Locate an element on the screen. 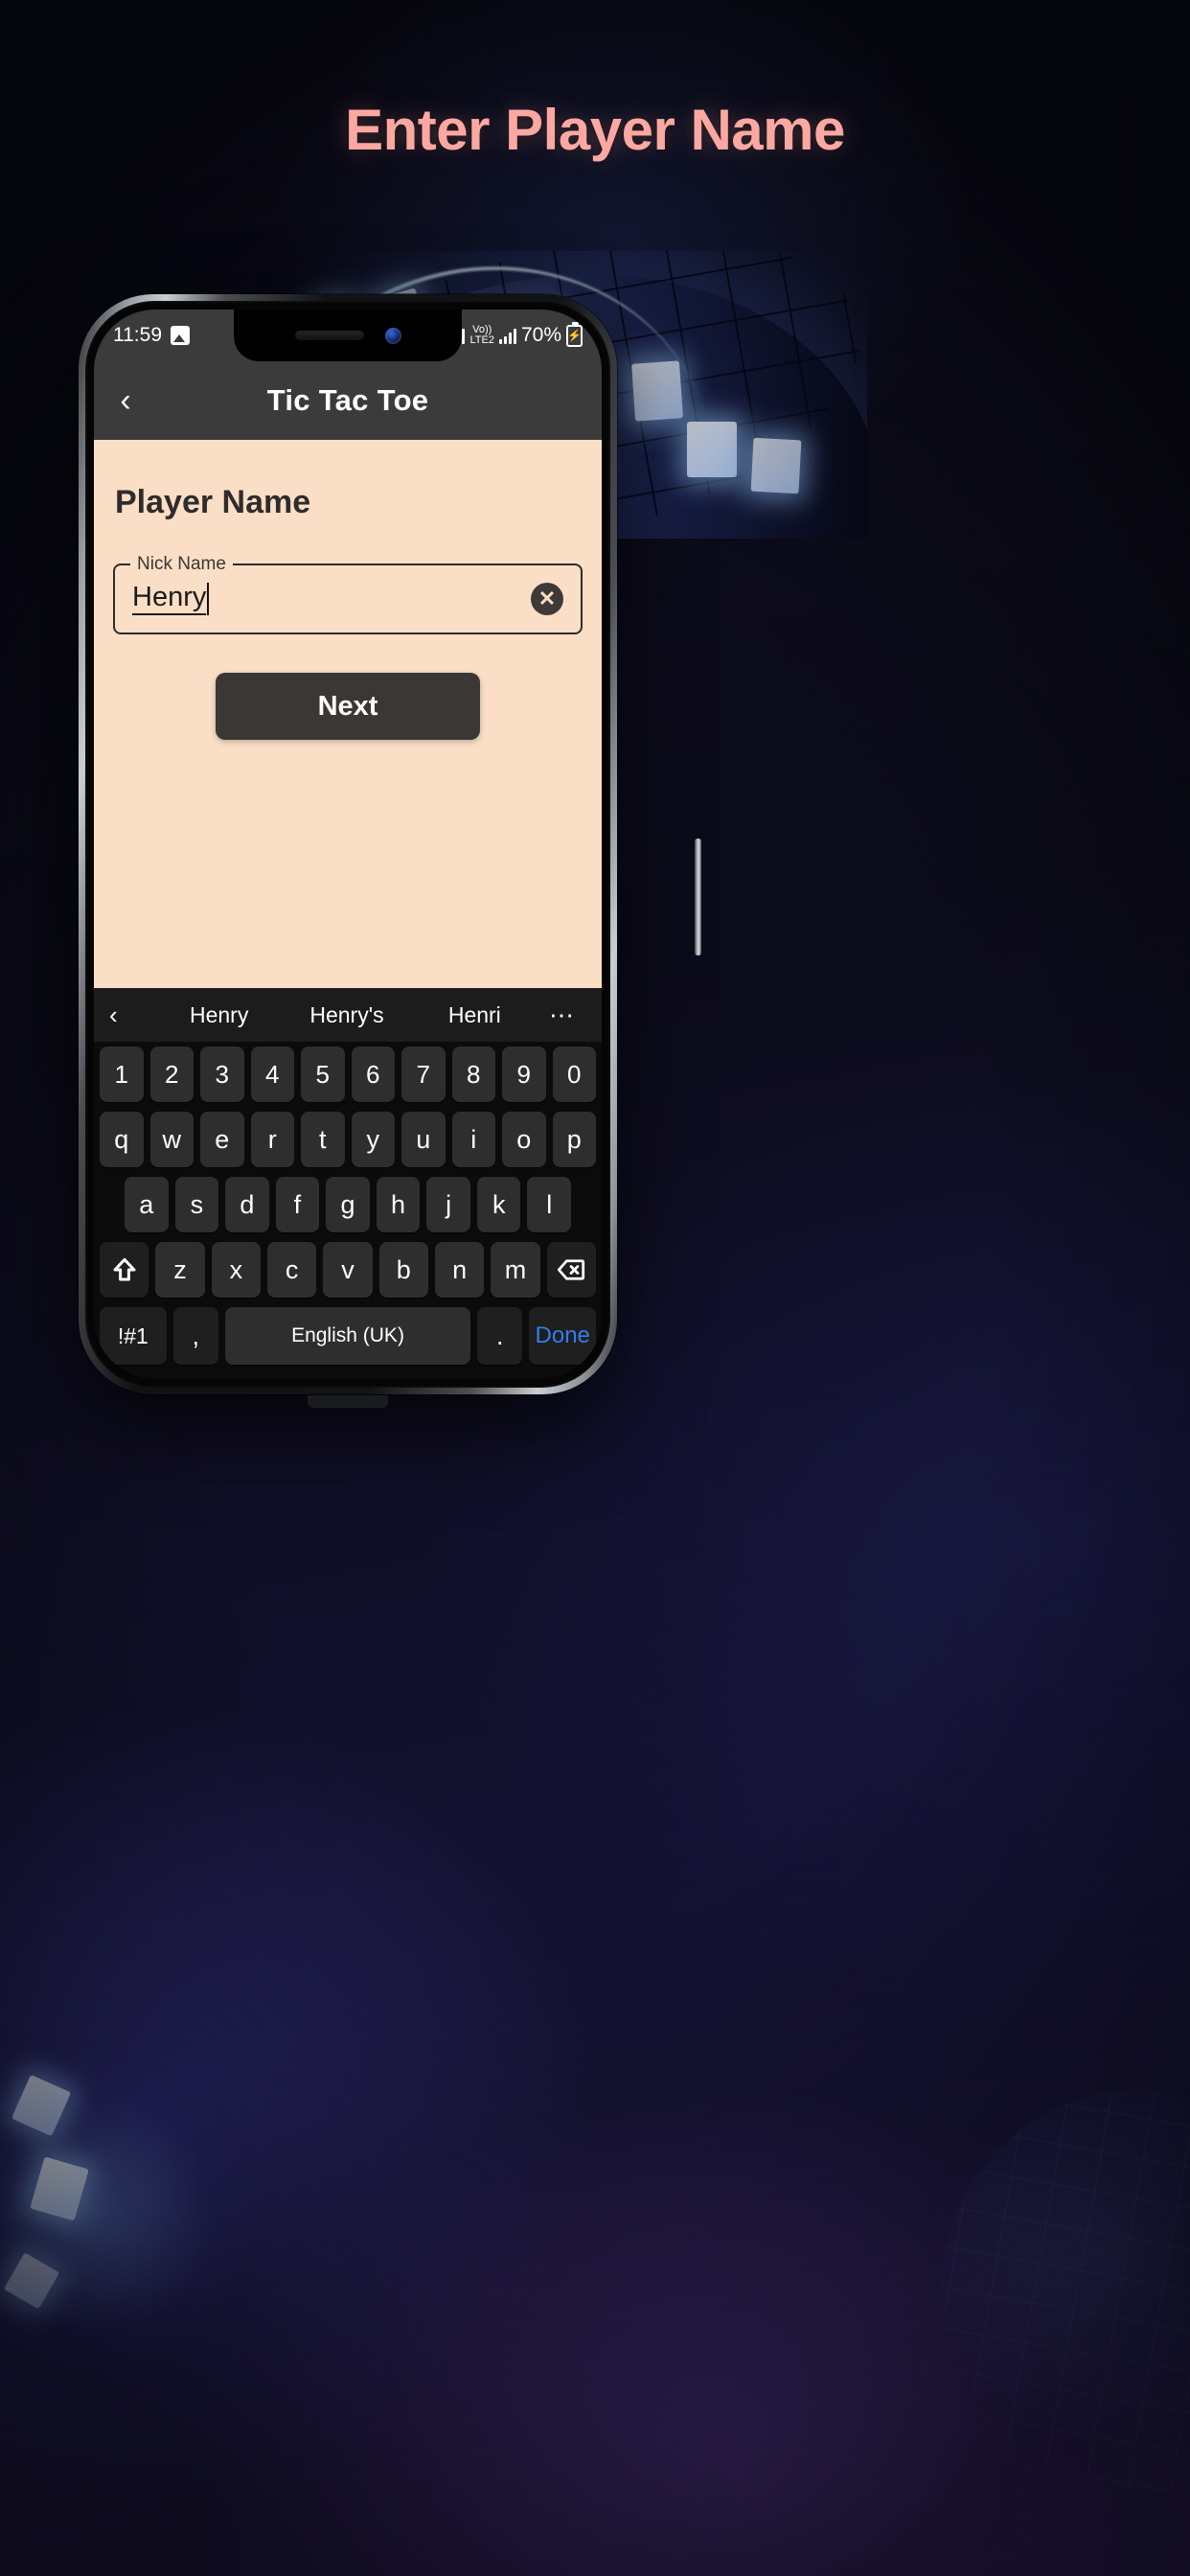 This screenshot has height=2576, width=1190. phone-notch is located at coordinates (348, 335).